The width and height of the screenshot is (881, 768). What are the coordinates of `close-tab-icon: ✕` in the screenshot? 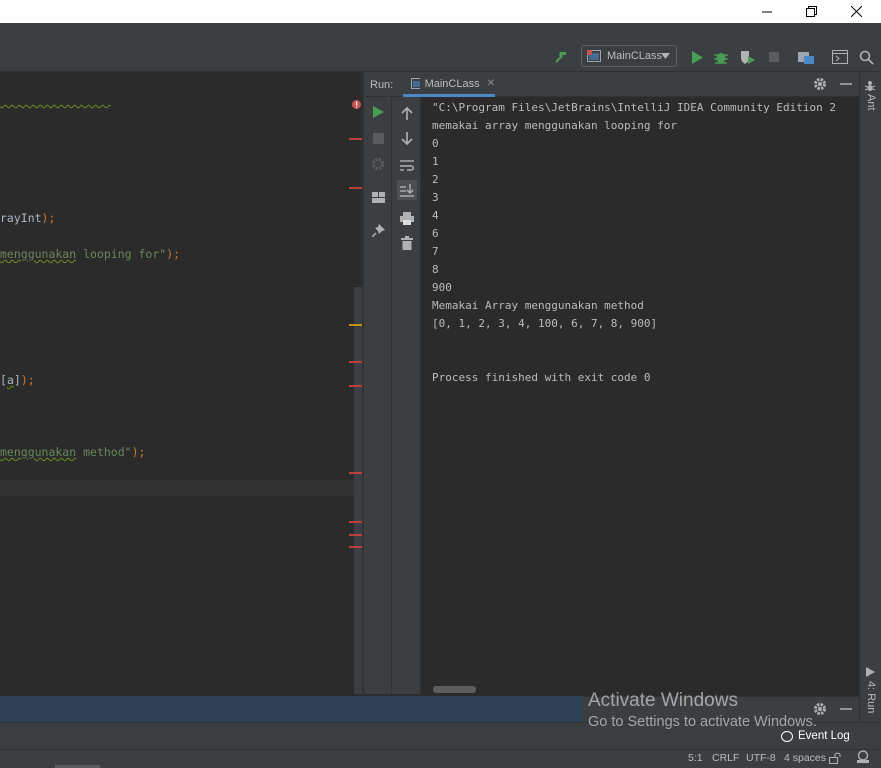 It's located at (491, 83).